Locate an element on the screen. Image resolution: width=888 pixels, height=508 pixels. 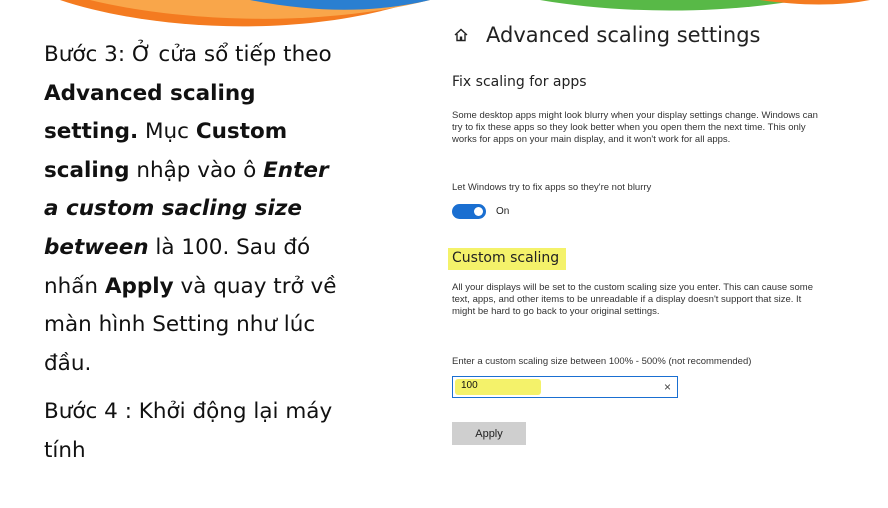
fix-apps-toggle is located at coordinates (469, 211).